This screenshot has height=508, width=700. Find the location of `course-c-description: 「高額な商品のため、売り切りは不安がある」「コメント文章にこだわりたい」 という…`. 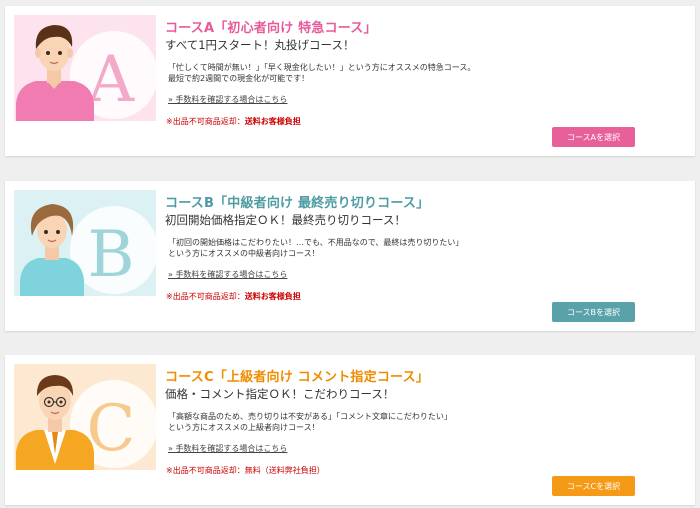

course-c-description: 「高額な商品のため、売り切りは不安がある」「コメント文章にこだわりたい」 という… is located at coordinates (310, 422).